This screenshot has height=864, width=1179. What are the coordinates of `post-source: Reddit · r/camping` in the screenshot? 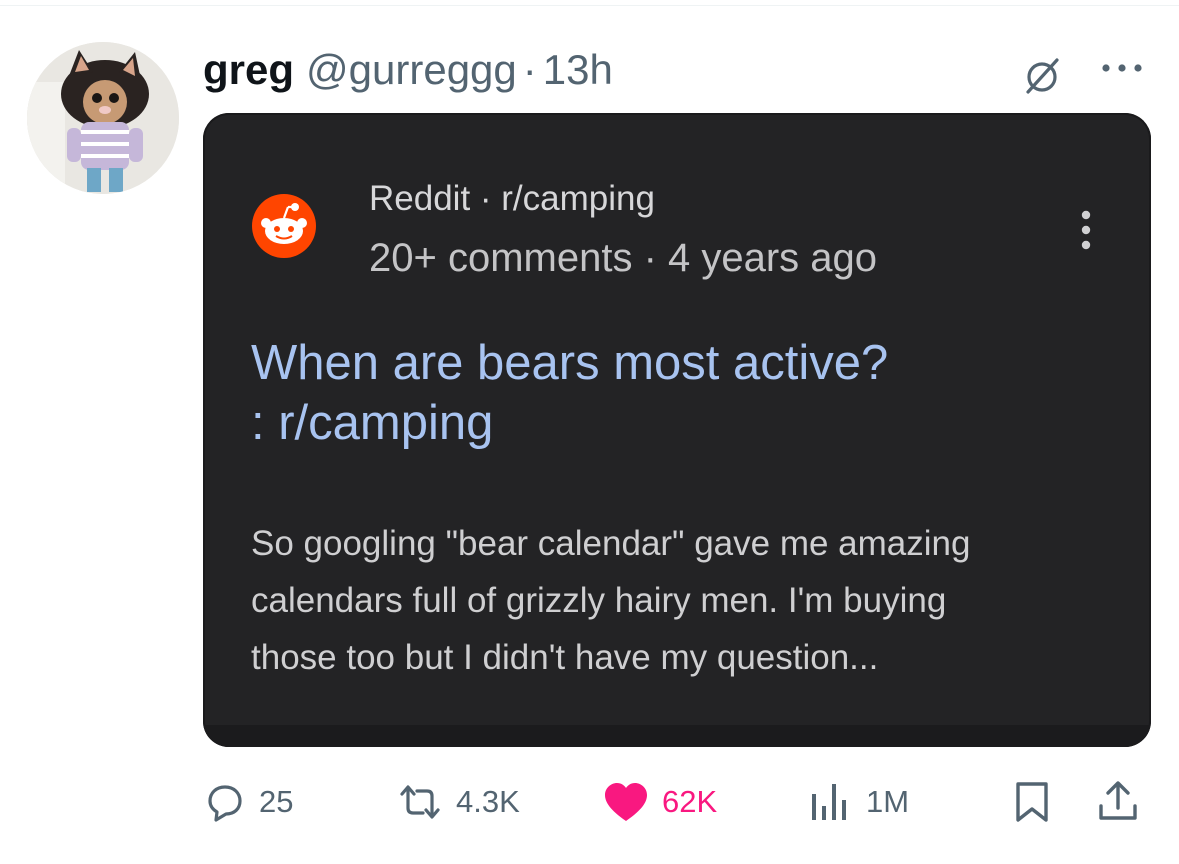 It's located at (512, 198).